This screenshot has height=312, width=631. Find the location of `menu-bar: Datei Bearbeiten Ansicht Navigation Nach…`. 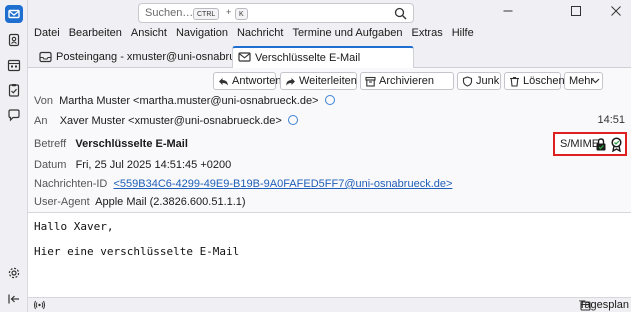

menu-bar: Datei Bearbeiten Ansicht Navigation Nach… is located at coordinates (258, 34).